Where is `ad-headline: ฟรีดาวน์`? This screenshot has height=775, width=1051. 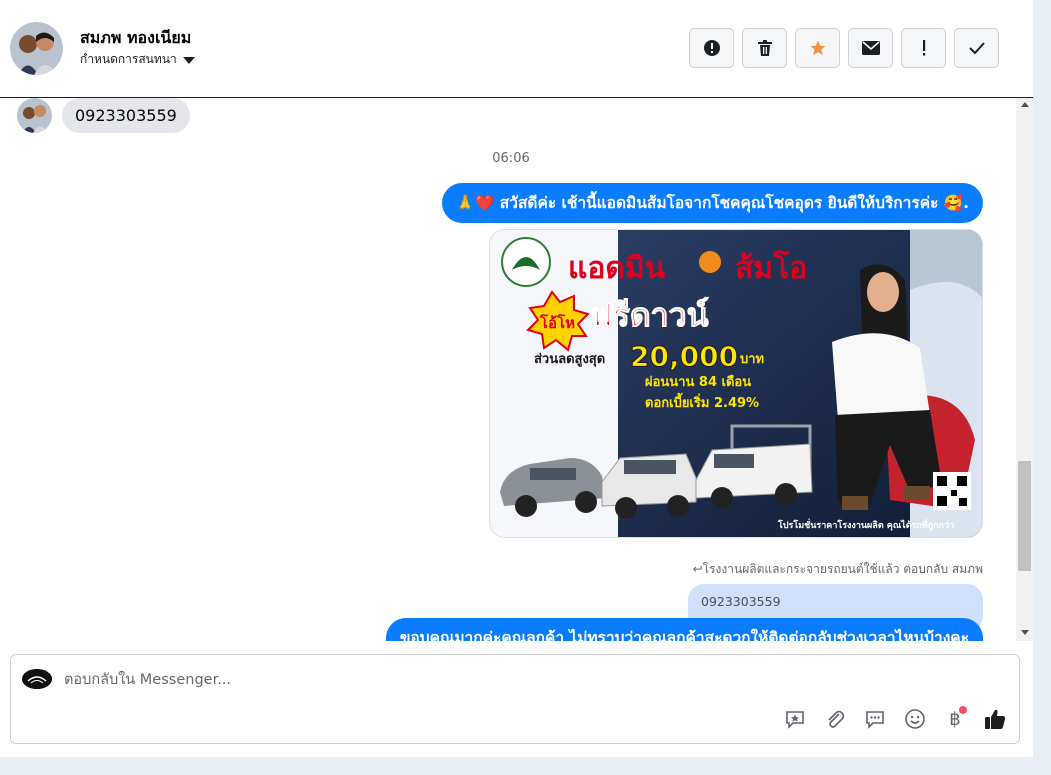
ad-headline: ฟรีดาวน์ is located at coordinates (649, 315).